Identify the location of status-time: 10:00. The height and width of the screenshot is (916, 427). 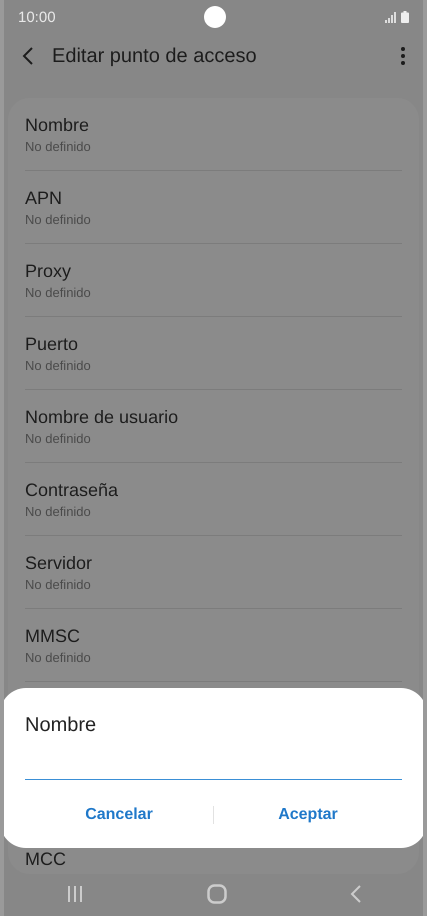
(37, 17).